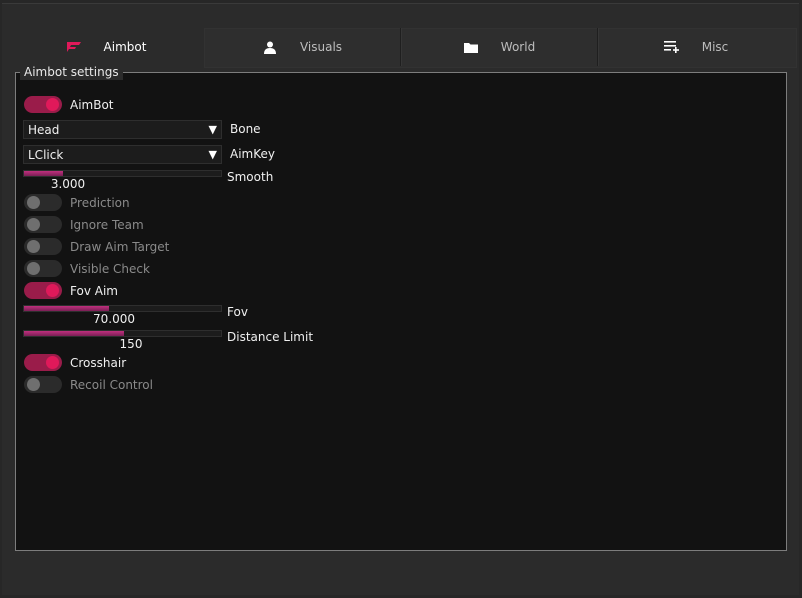  Describe the element at coordinates (250, 177) in the screenshot. I see `smooth-label: Smooth` at that location.